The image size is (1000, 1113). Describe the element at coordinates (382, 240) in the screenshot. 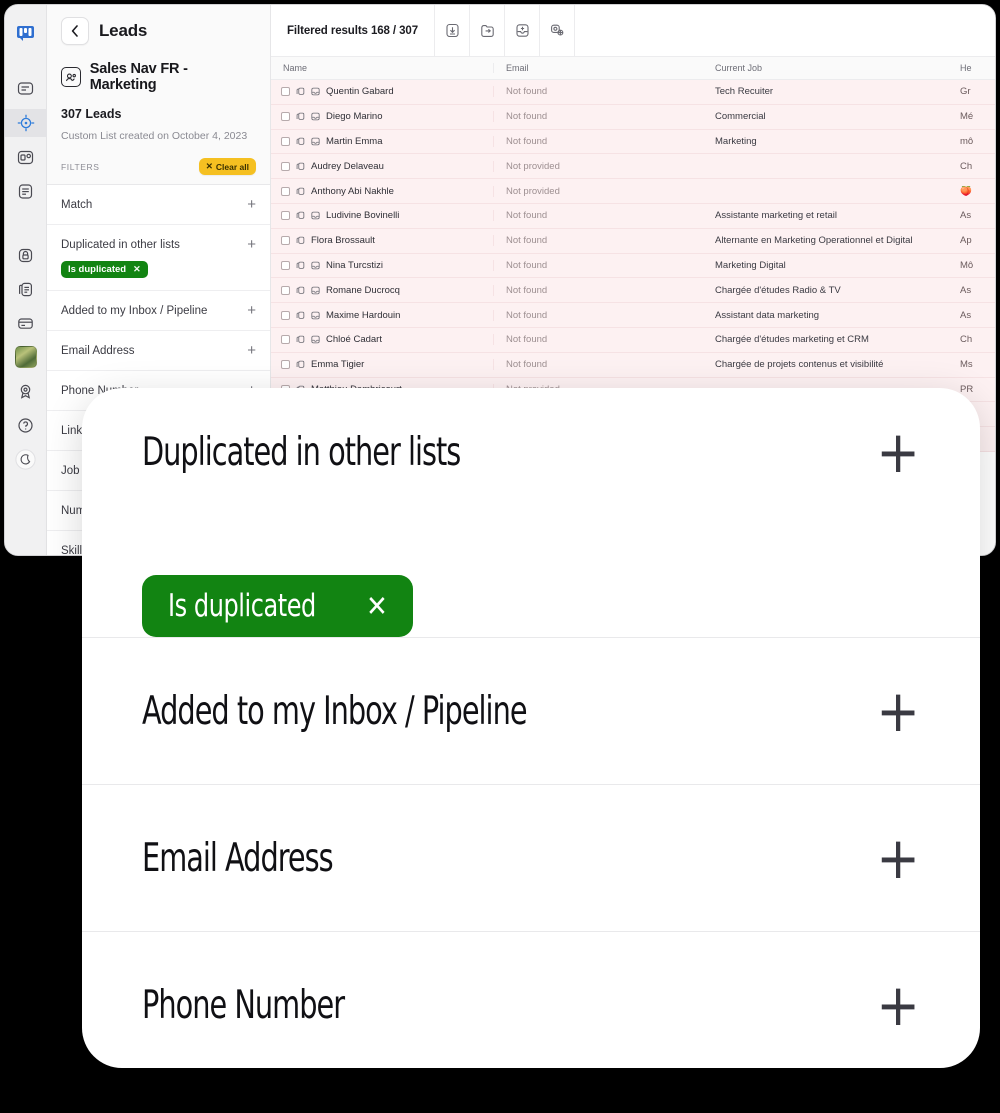

I see `cell-name: Flora Brossault` at that location.